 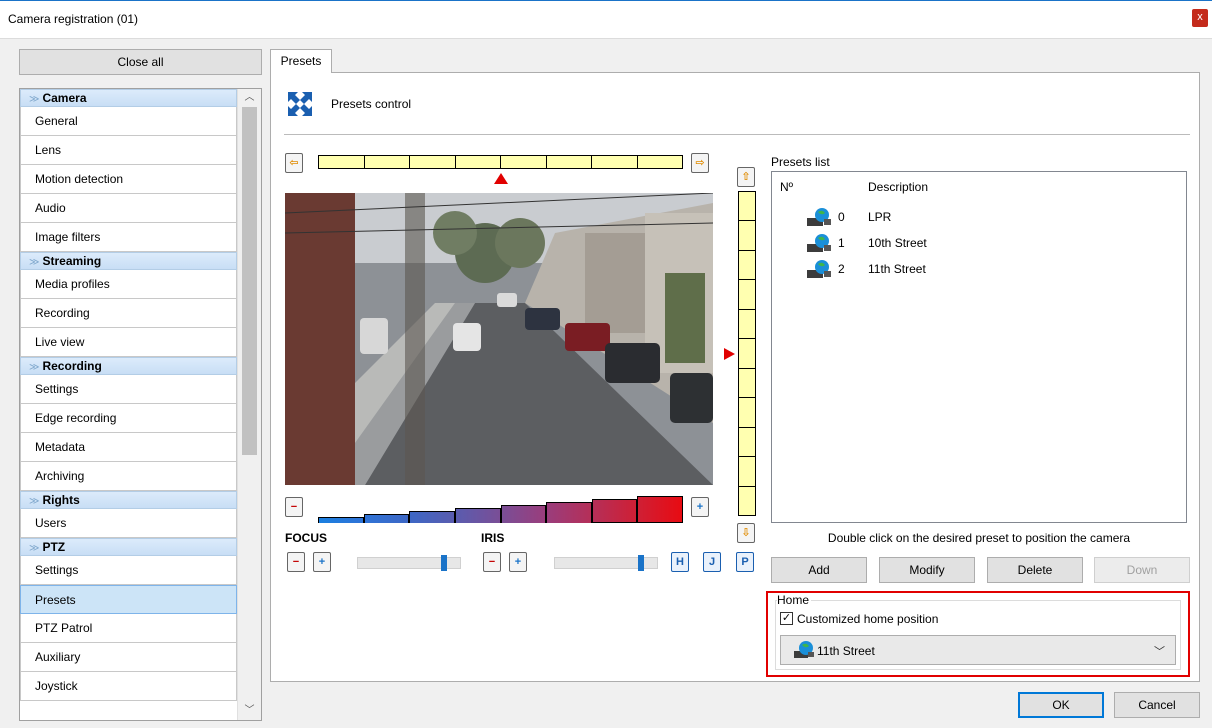 What do you see at coordinates (296, 562) in the screenshot?
I see `focus-minus-button: −` at bounding box center [296, 562].